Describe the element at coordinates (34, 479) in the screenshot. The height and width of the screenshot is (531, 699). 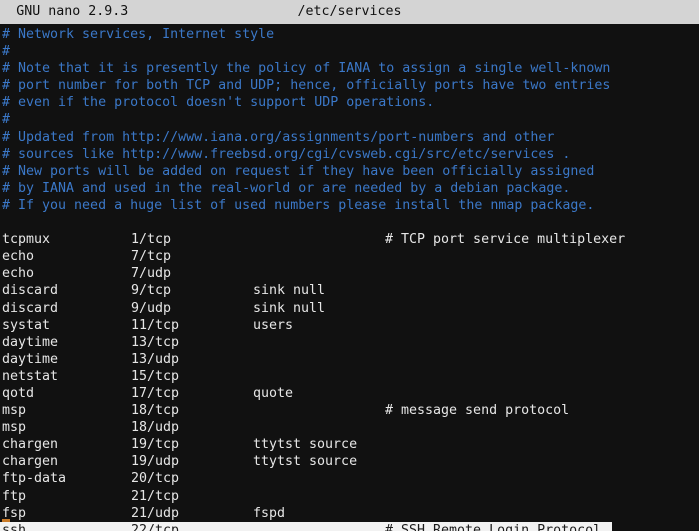
I see `service-name: ftp-data` at that location.